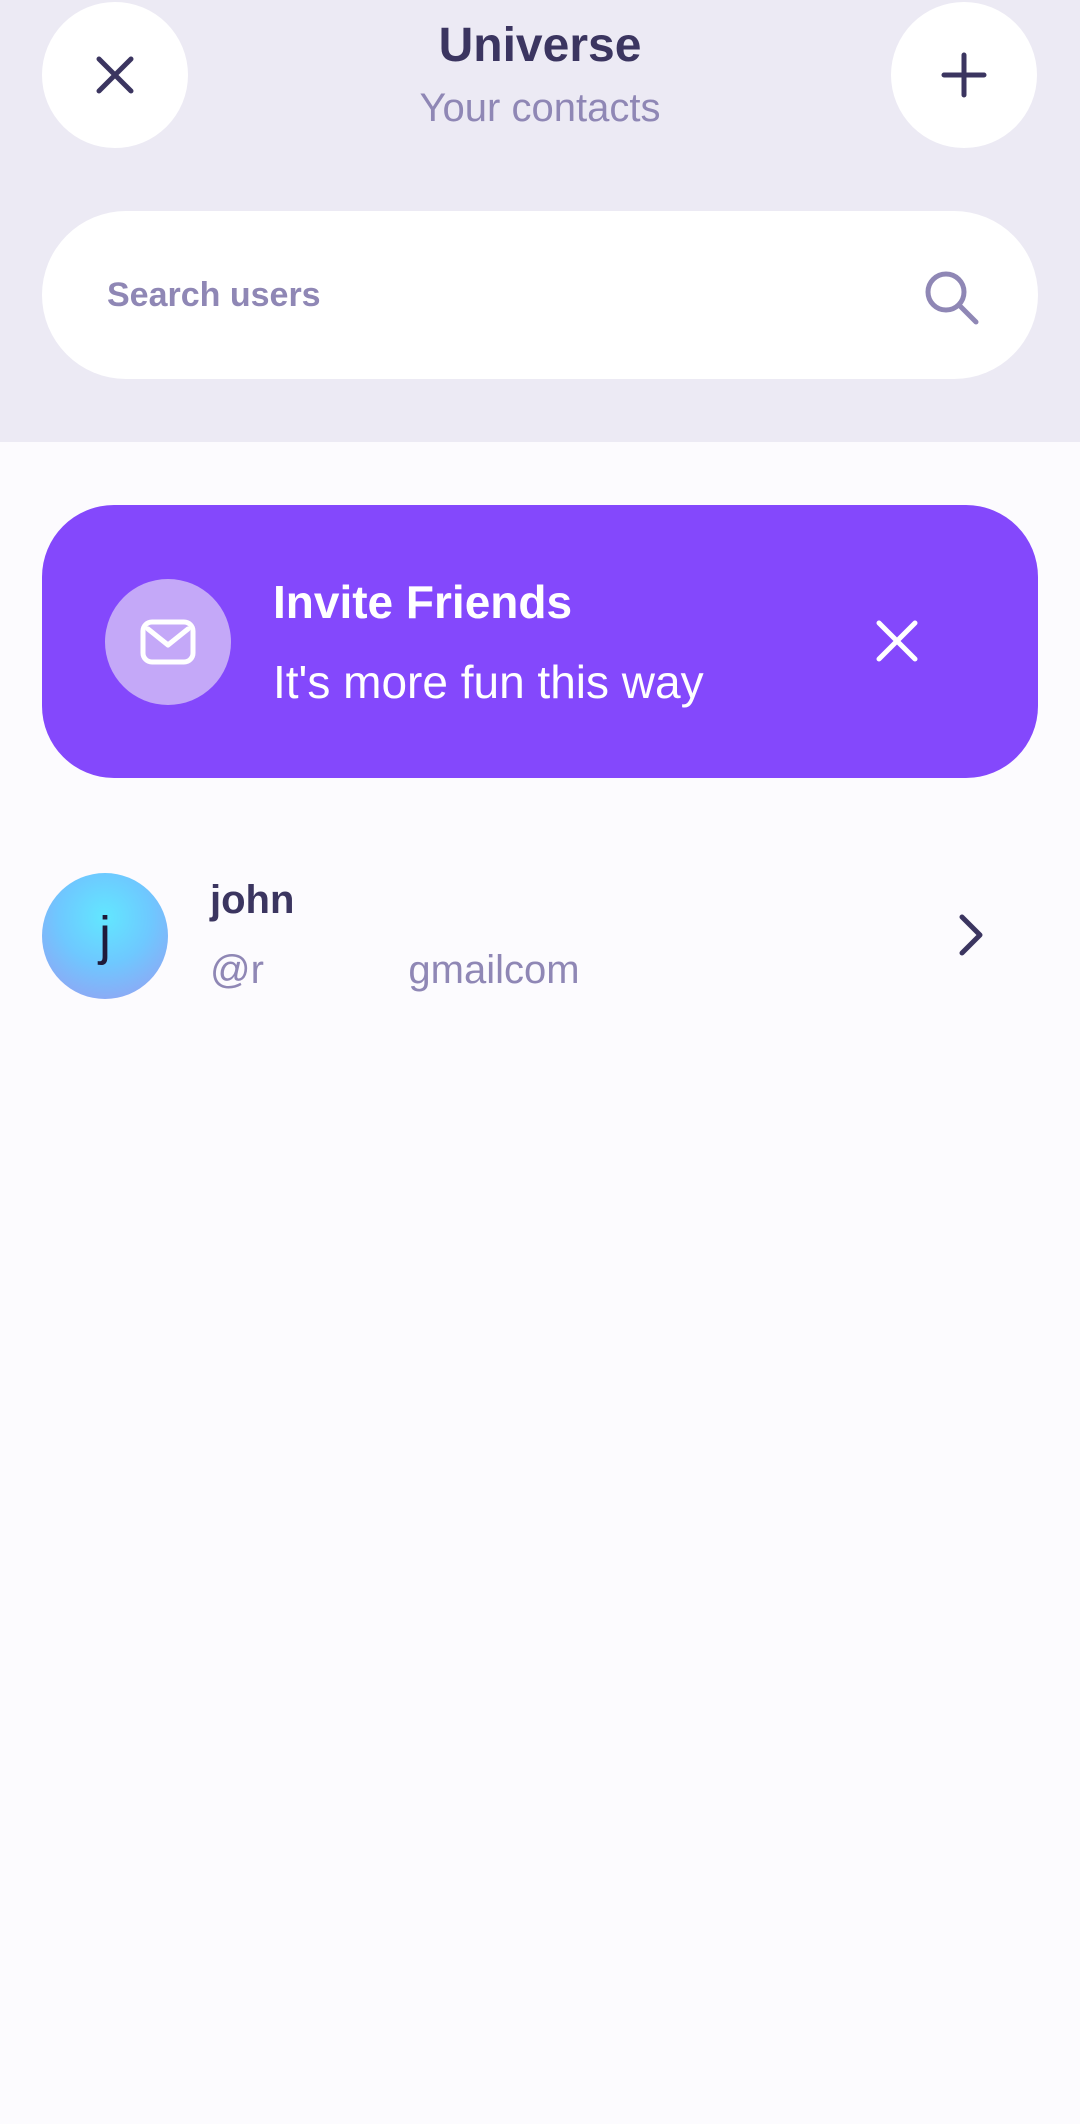  I want to click on search-bar, so click(540, 295).